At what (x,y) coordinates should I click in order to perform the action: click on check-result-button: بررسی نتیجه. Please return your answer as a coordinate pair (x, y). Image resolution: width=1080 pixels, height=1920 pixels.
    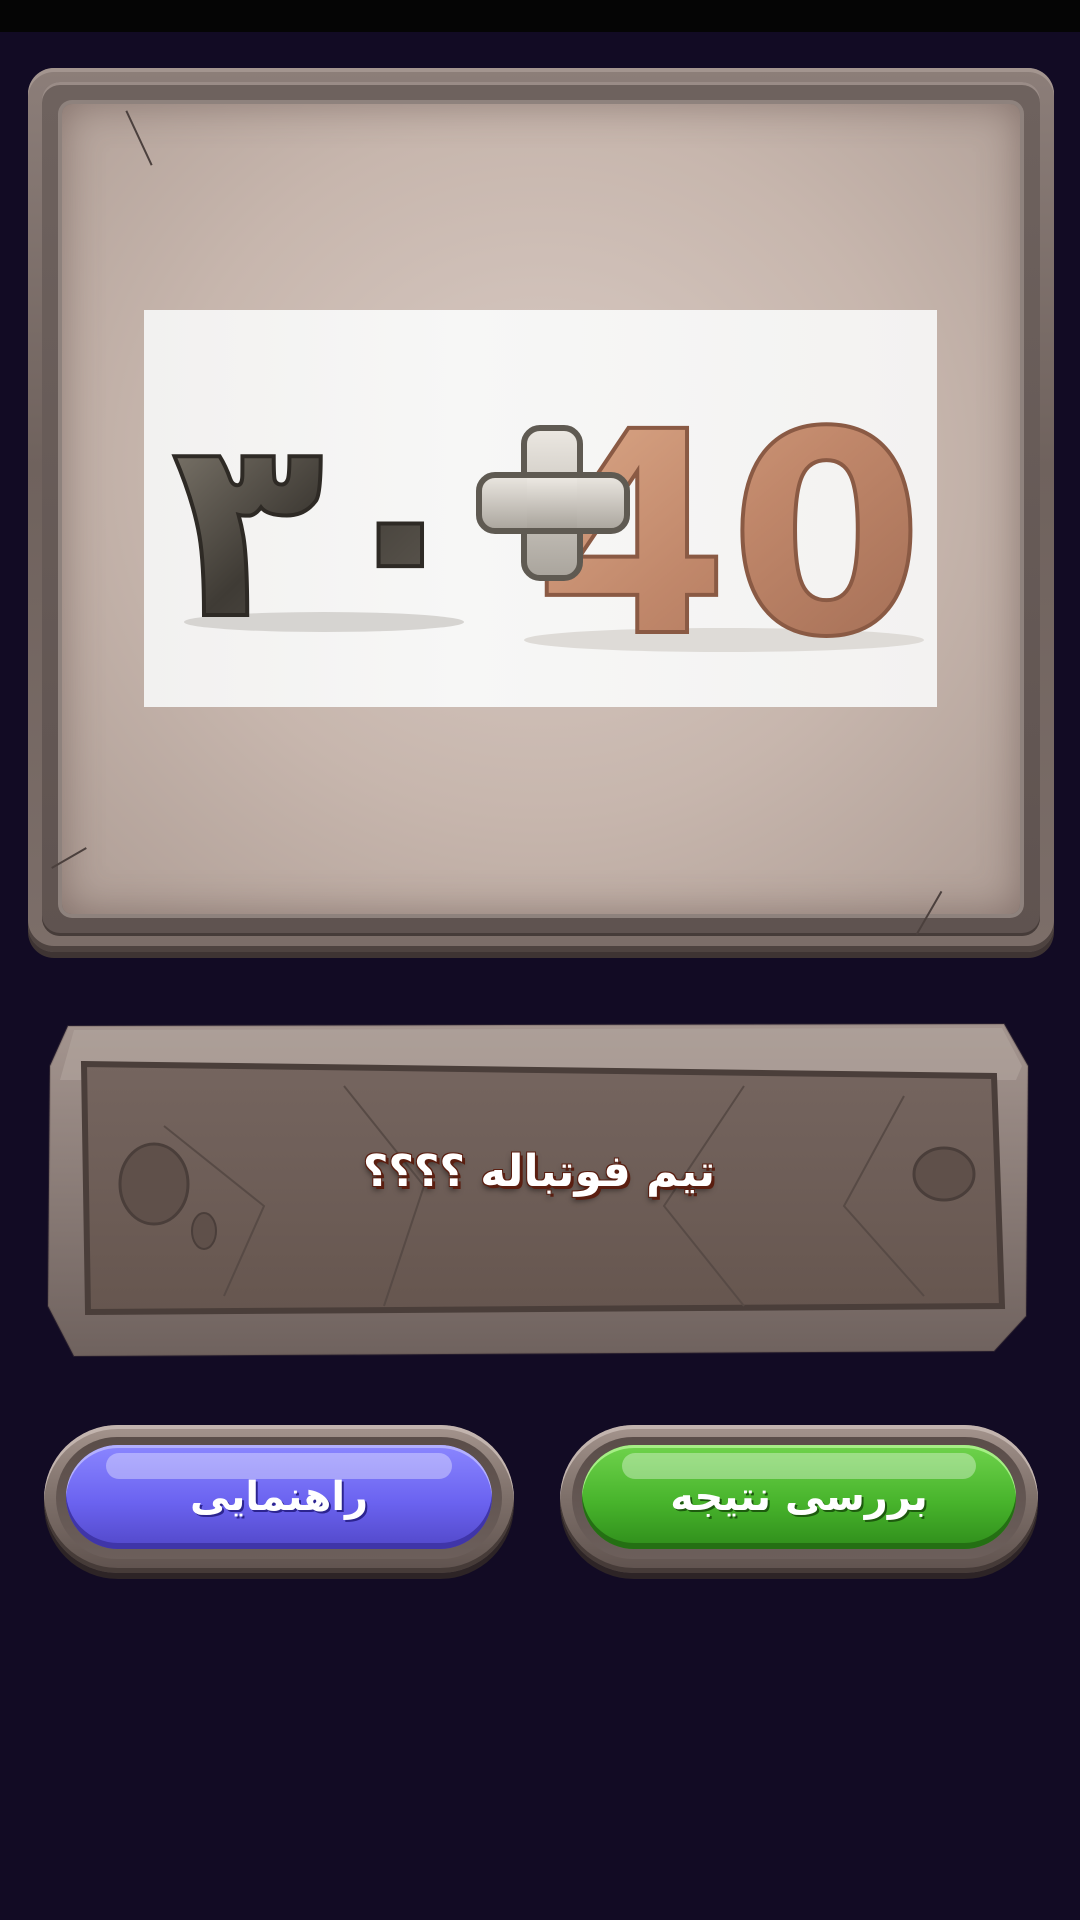
    Looking at the image, I should click on (799, 1497).